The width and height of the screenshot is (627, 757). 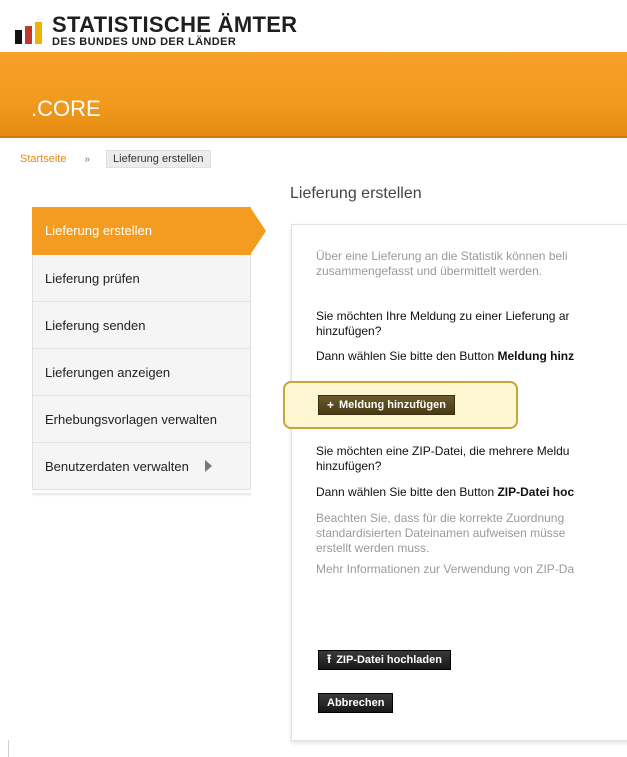 I want to click on app-name: .CORE, so click(x=66, y=108).